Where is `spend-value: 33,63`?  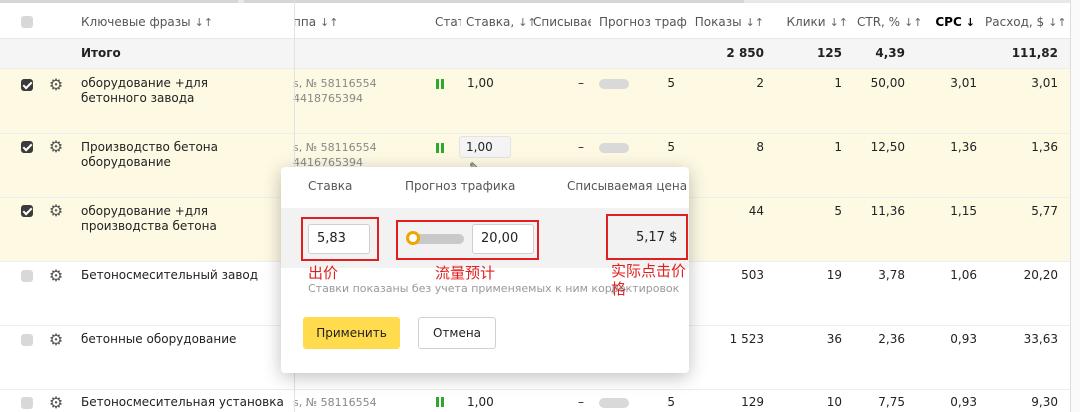 spend-value: 33,63 is located at coordinates (1040, 339).